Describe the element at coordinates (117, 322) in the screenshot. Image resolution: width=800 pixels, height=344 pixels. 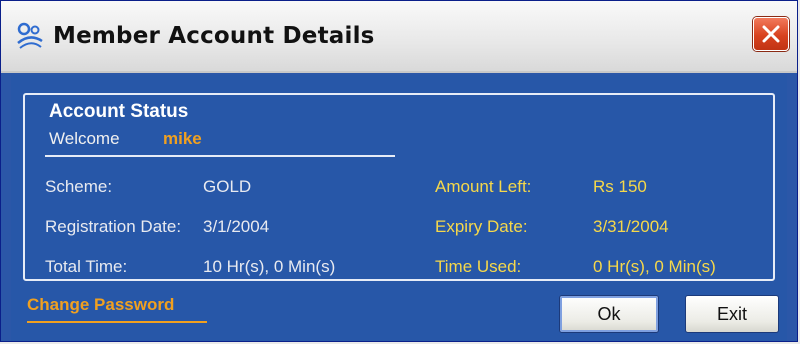
I see `change-password-underline` at that location.